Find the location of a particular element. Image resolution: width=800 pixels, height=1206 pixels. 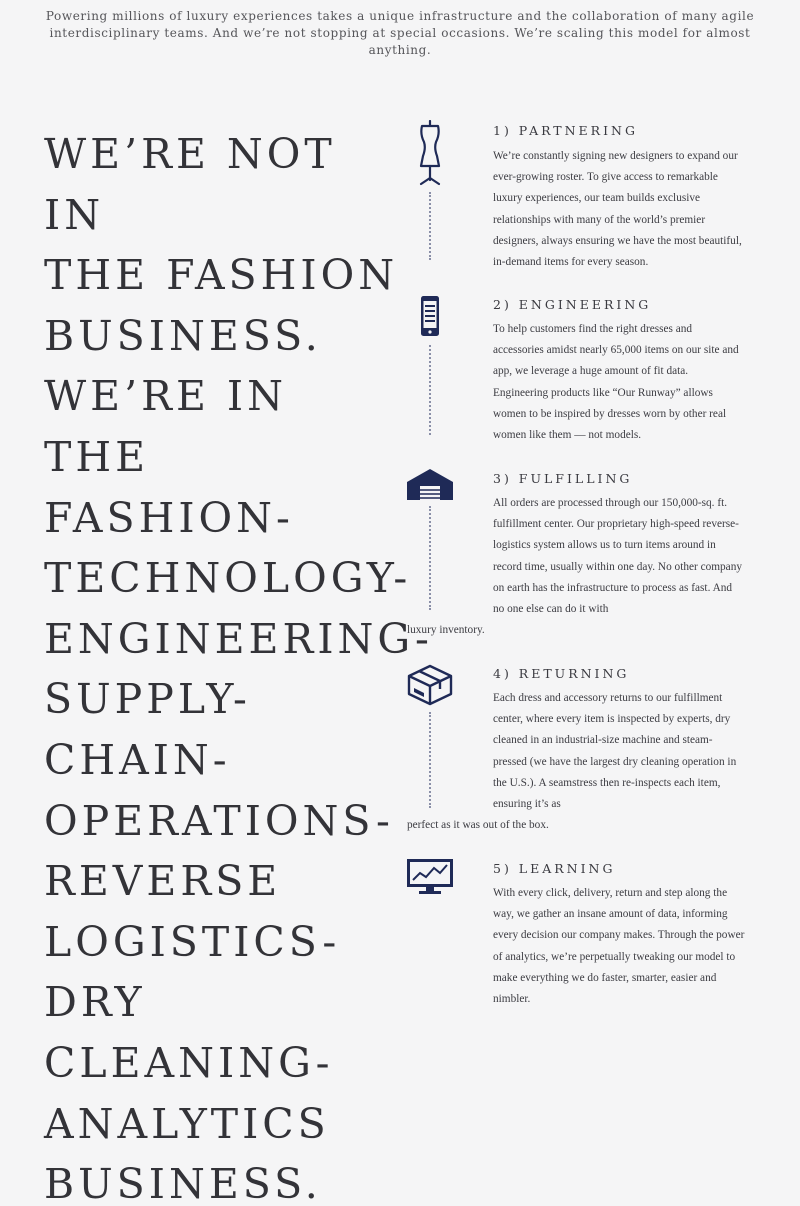

headline-line: WE’RE NOT is located at coordinates (190, 154).